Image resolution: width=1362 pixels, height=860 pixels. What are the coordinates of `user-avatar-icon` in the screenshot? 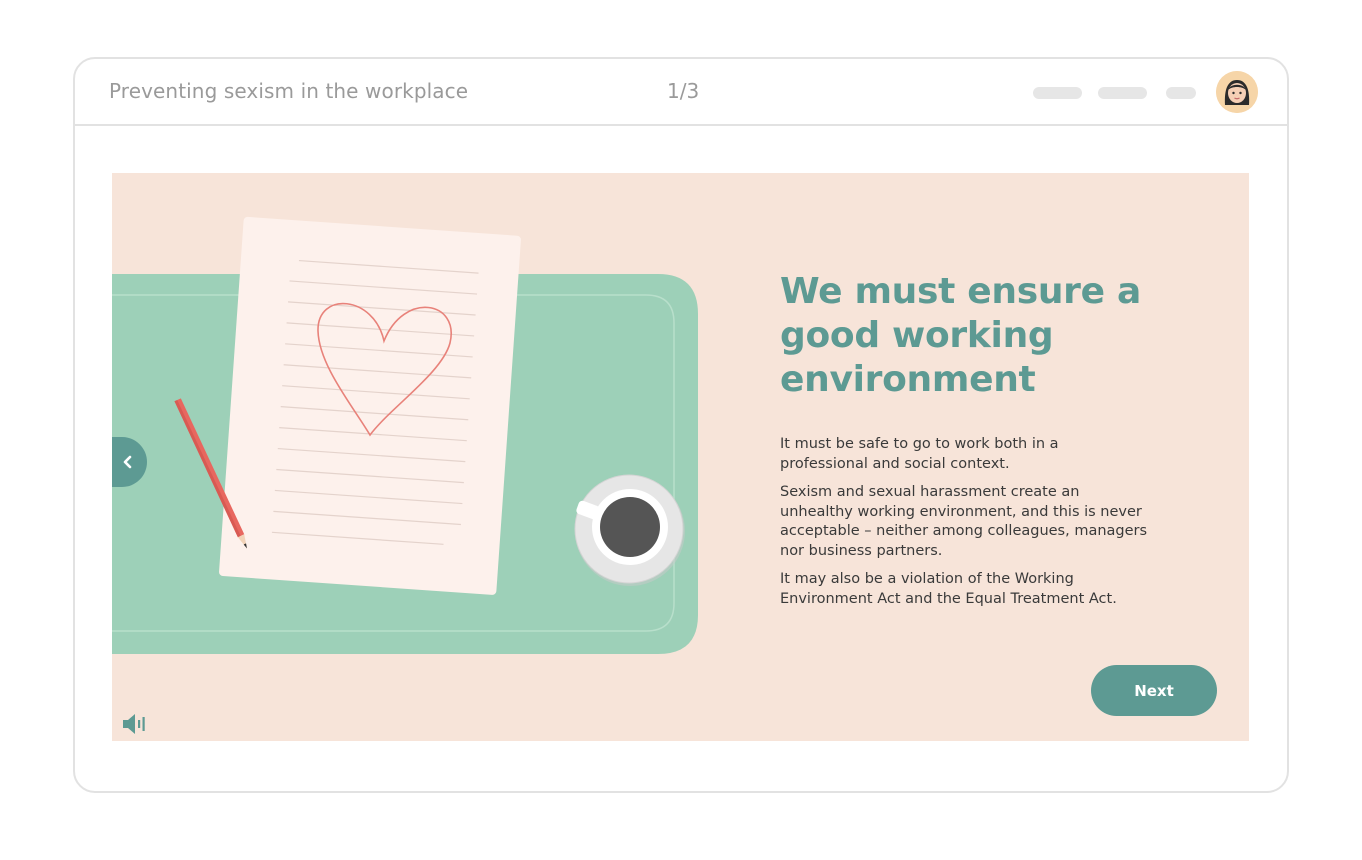 It's located at (1237, 92).